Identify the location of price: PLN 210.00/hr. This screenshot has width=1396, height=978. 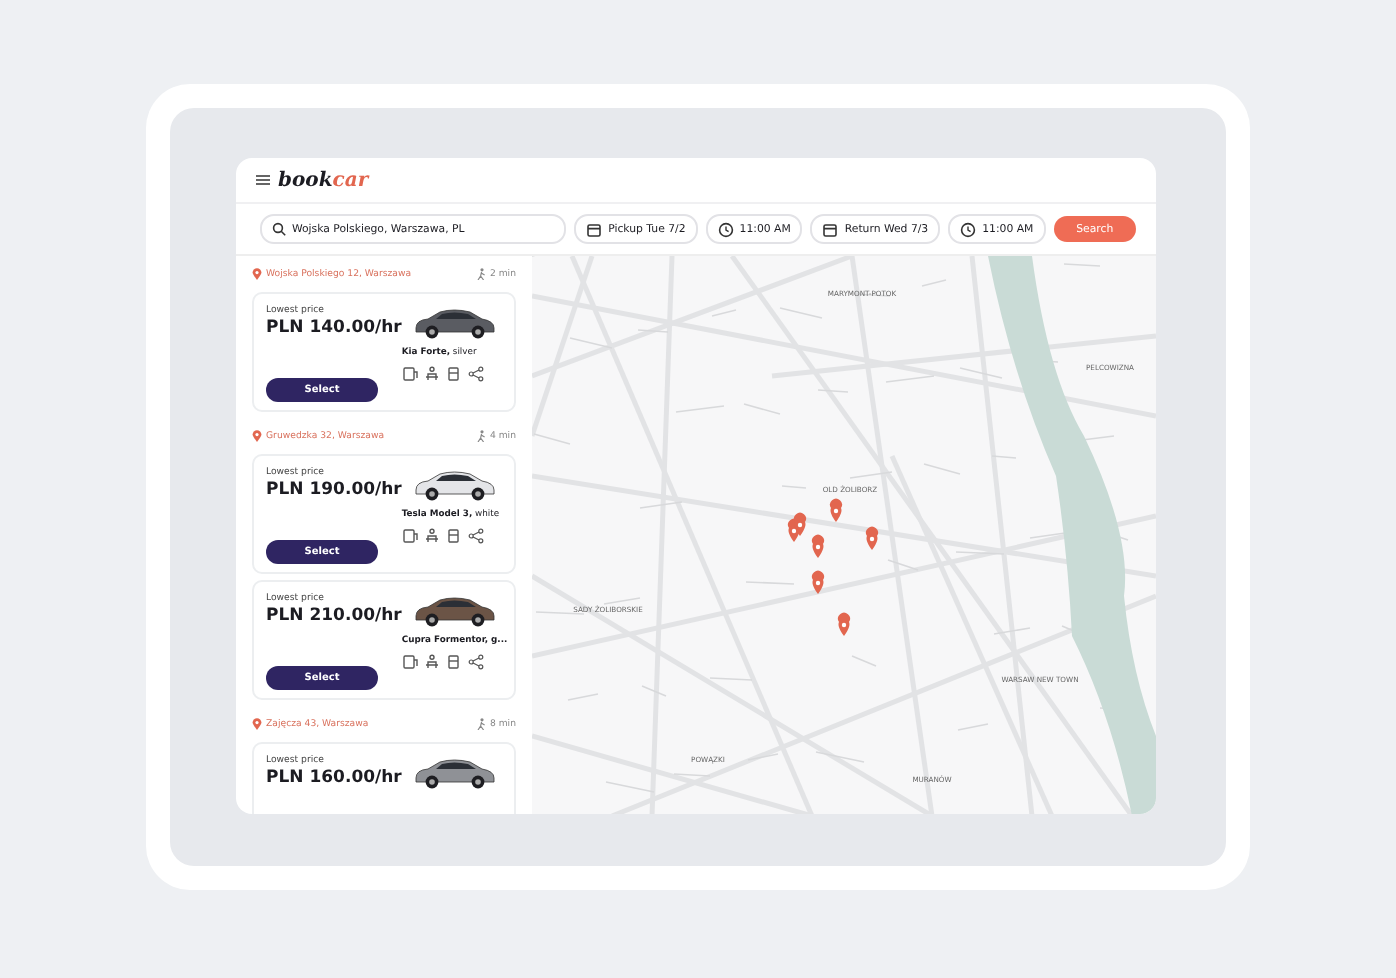
(334, 616).